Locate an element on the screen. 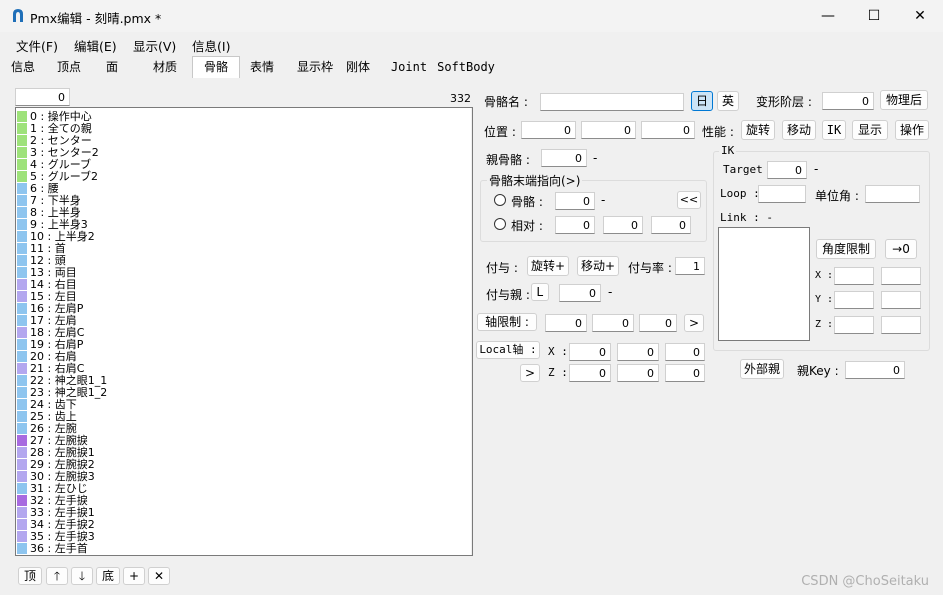  tail-collapse-button: << is located at coordinates (689, 200).